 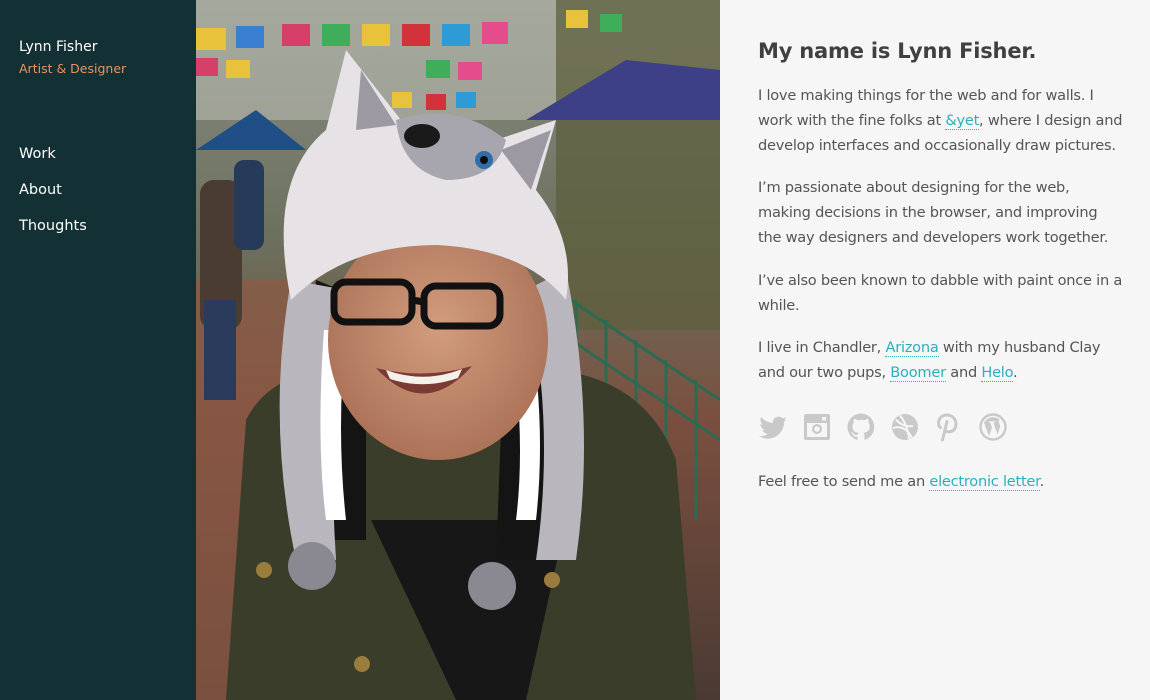 I want to click on social-links, so click(x=940, y=427).